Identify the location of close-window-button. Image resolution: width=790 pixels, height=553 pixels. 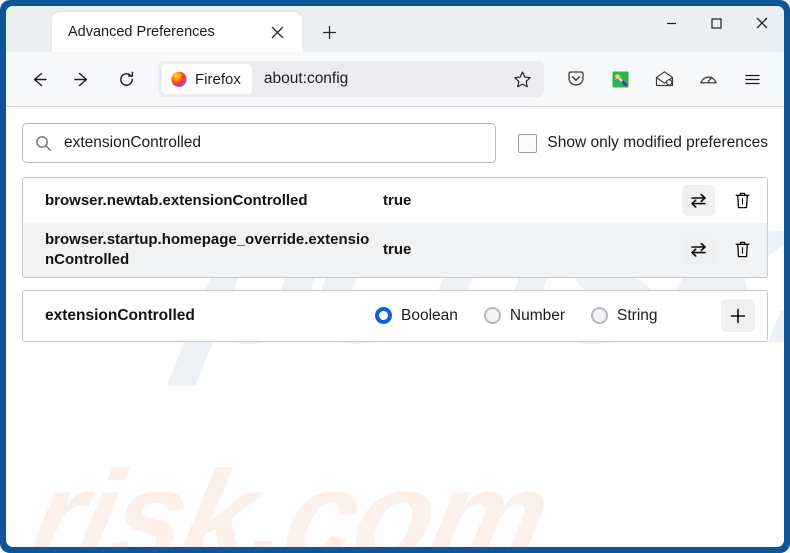
(761, 23).